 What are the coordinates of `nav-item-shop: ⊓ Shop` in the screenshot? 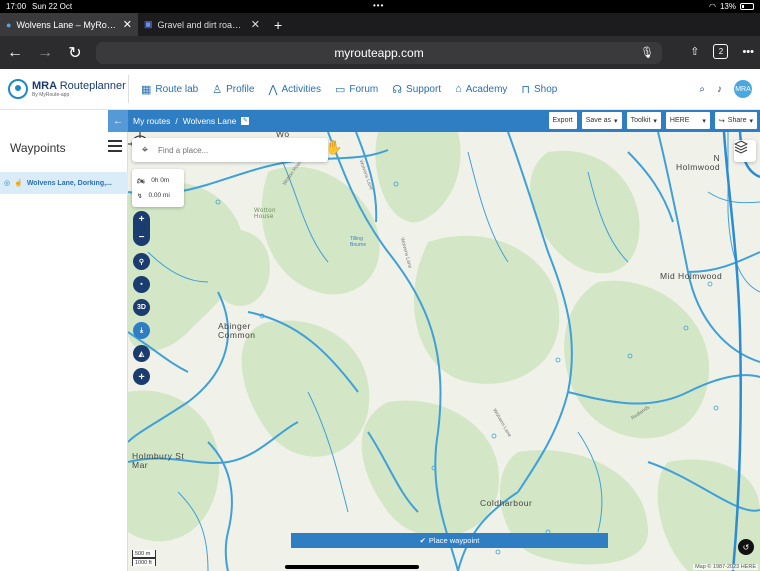 It's located at (539, 89).